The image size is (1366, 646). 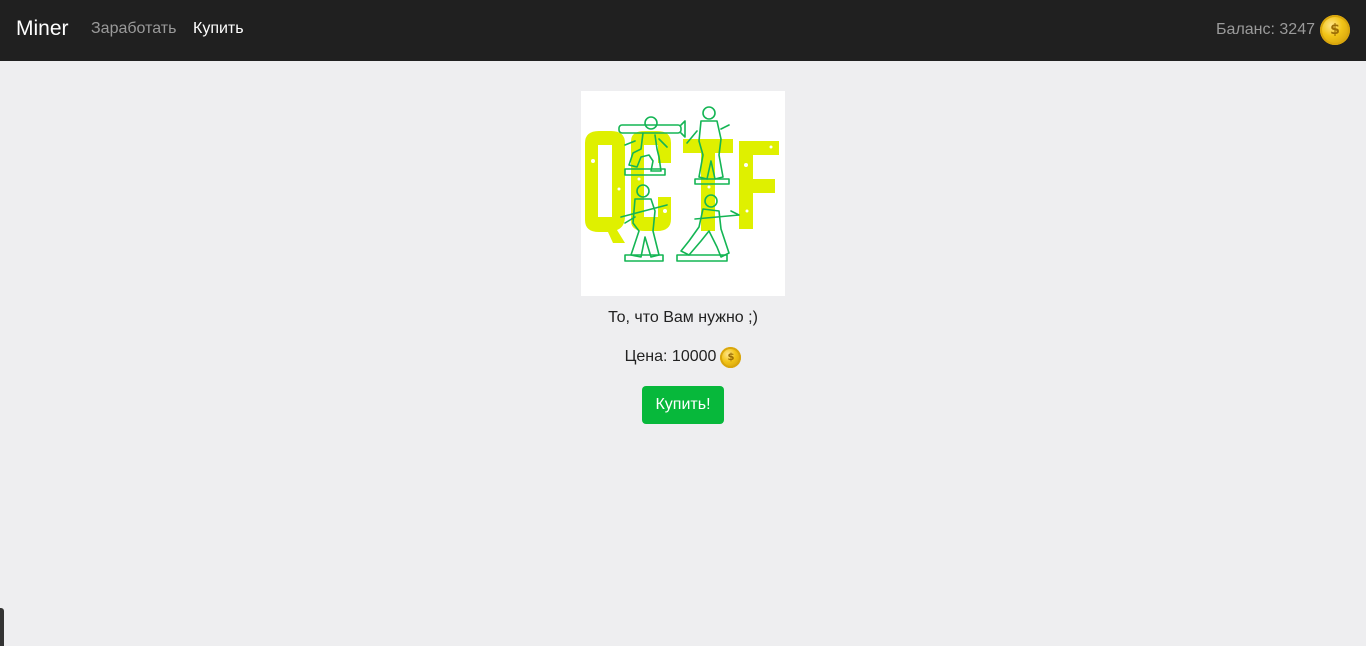 I want to click on product-description: То, что Вам нужно ;), so click(x=683, y=317).